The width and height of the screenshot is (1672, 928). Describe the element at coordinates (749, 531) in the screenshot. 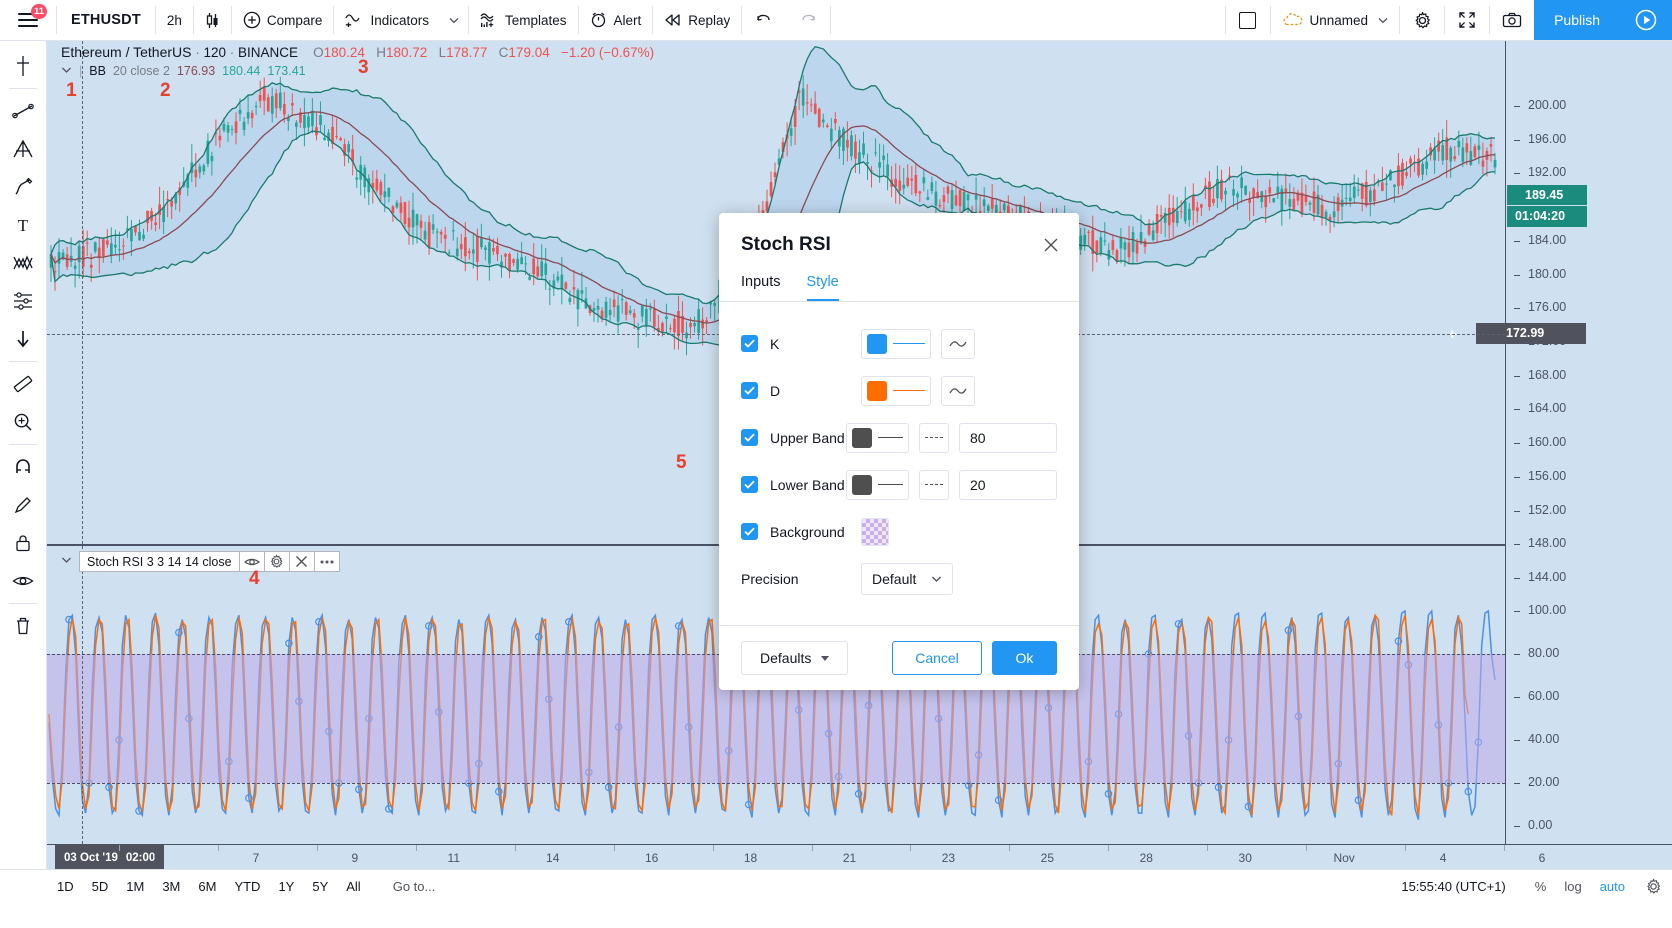

I see `background-checkbox` at that location.